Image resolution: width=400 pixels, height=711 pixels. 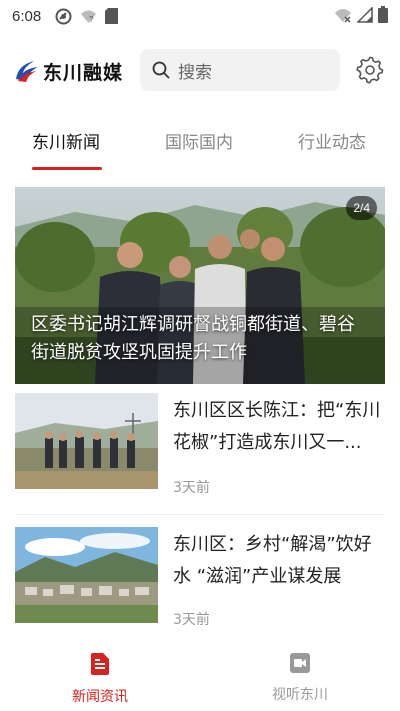 What do you see at coordinates (67, 168) in the screenshot?
I see `active-tab-indicator` at bounding box center [67, 168].